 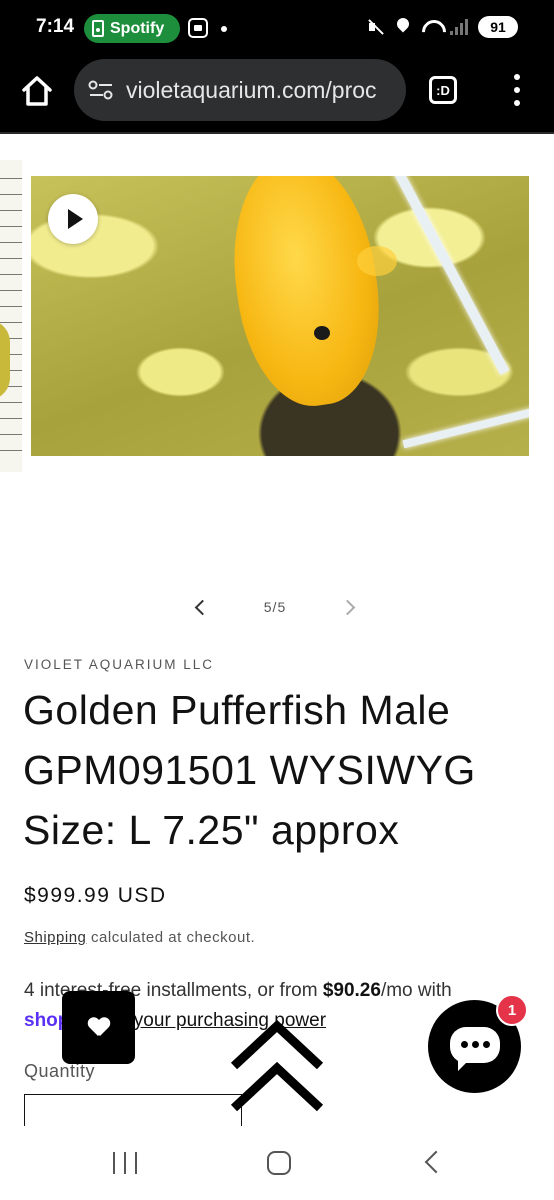 I want to click on installments-amount: $90.26, so click(x=351, y=990).